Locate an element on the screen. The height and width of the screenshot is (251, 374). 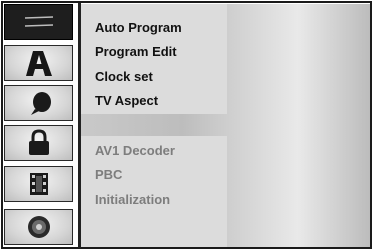
letter-a-icon is located at coordinates (38, 63).